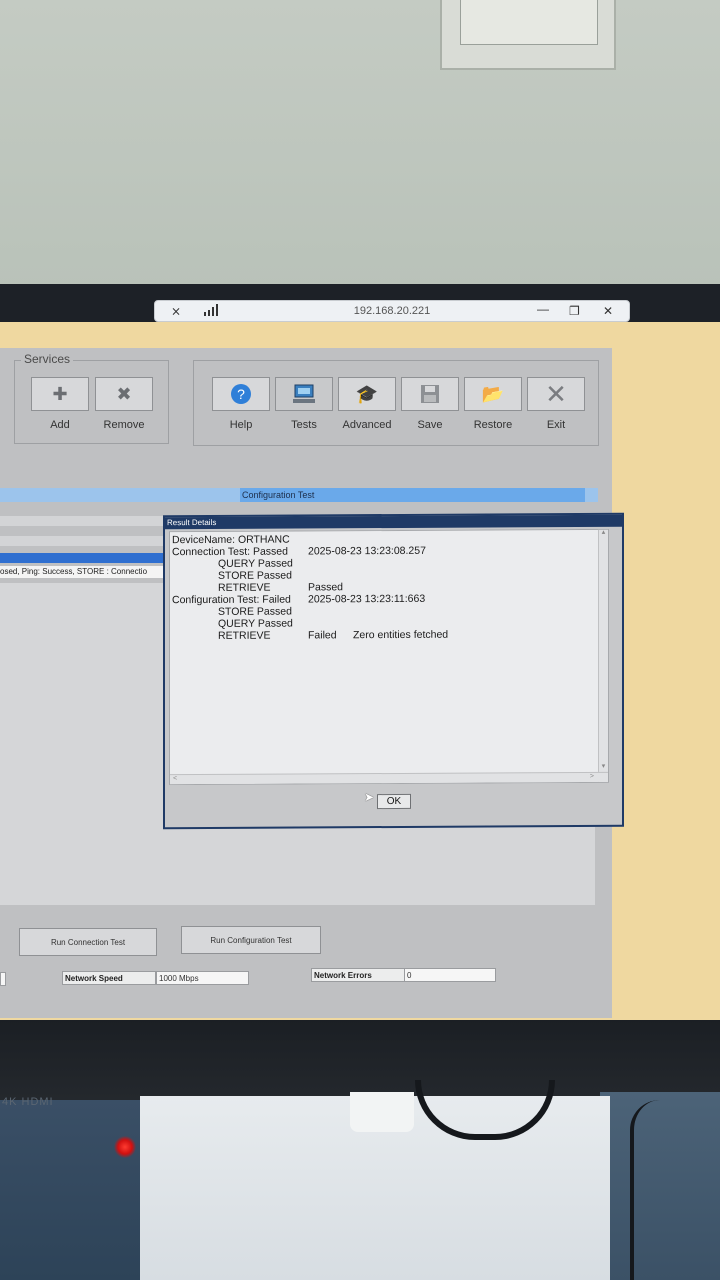  Describe the element at coordinates (255, 563) in the screenshot. I see `result-line-query: QUERY Passed` at that location.